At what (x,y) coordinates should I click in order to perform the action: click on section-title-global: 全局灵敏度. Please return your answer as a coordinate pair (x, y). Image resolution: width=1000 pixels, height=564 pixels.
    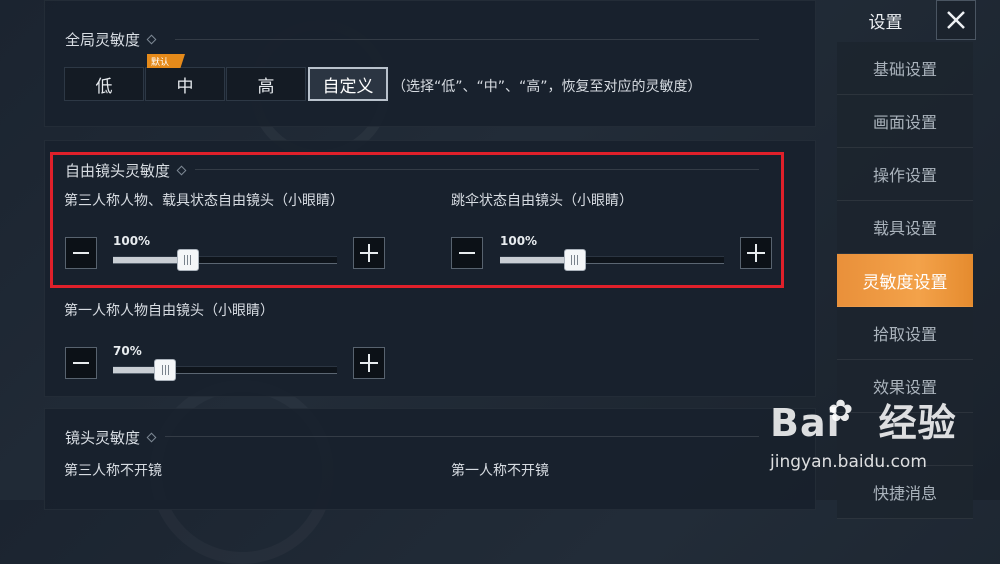
    Looking at the image, I should click on (111, 39).